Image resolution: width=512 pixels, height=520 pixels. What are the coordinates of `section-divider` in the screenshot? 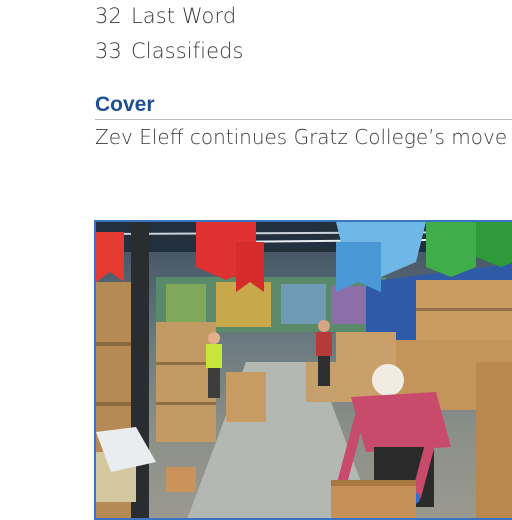 It's located at (303, 119).